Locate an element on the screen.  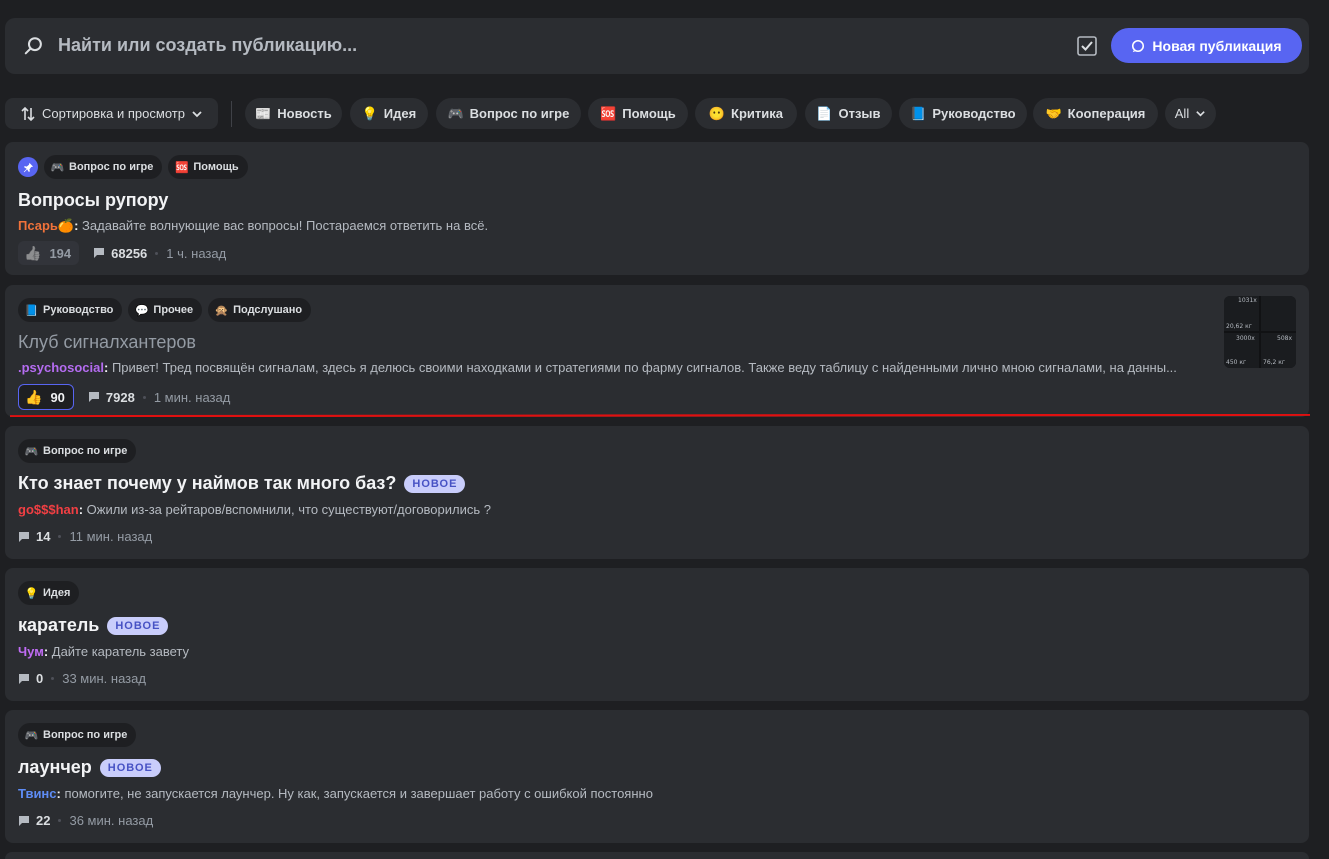
filter-chip-idea: 💡 Идея is located at coordinates (389, 113).